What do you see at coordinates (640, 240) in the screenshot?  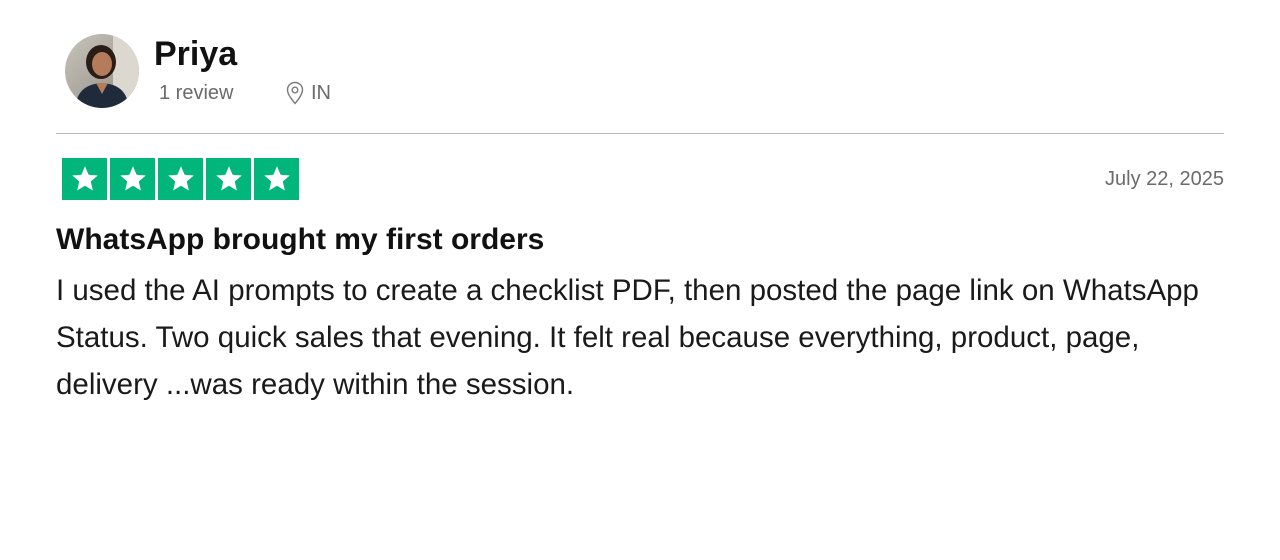 I see `review-title: WhatsApp brought my first orders` at bounding box center [640, 240].